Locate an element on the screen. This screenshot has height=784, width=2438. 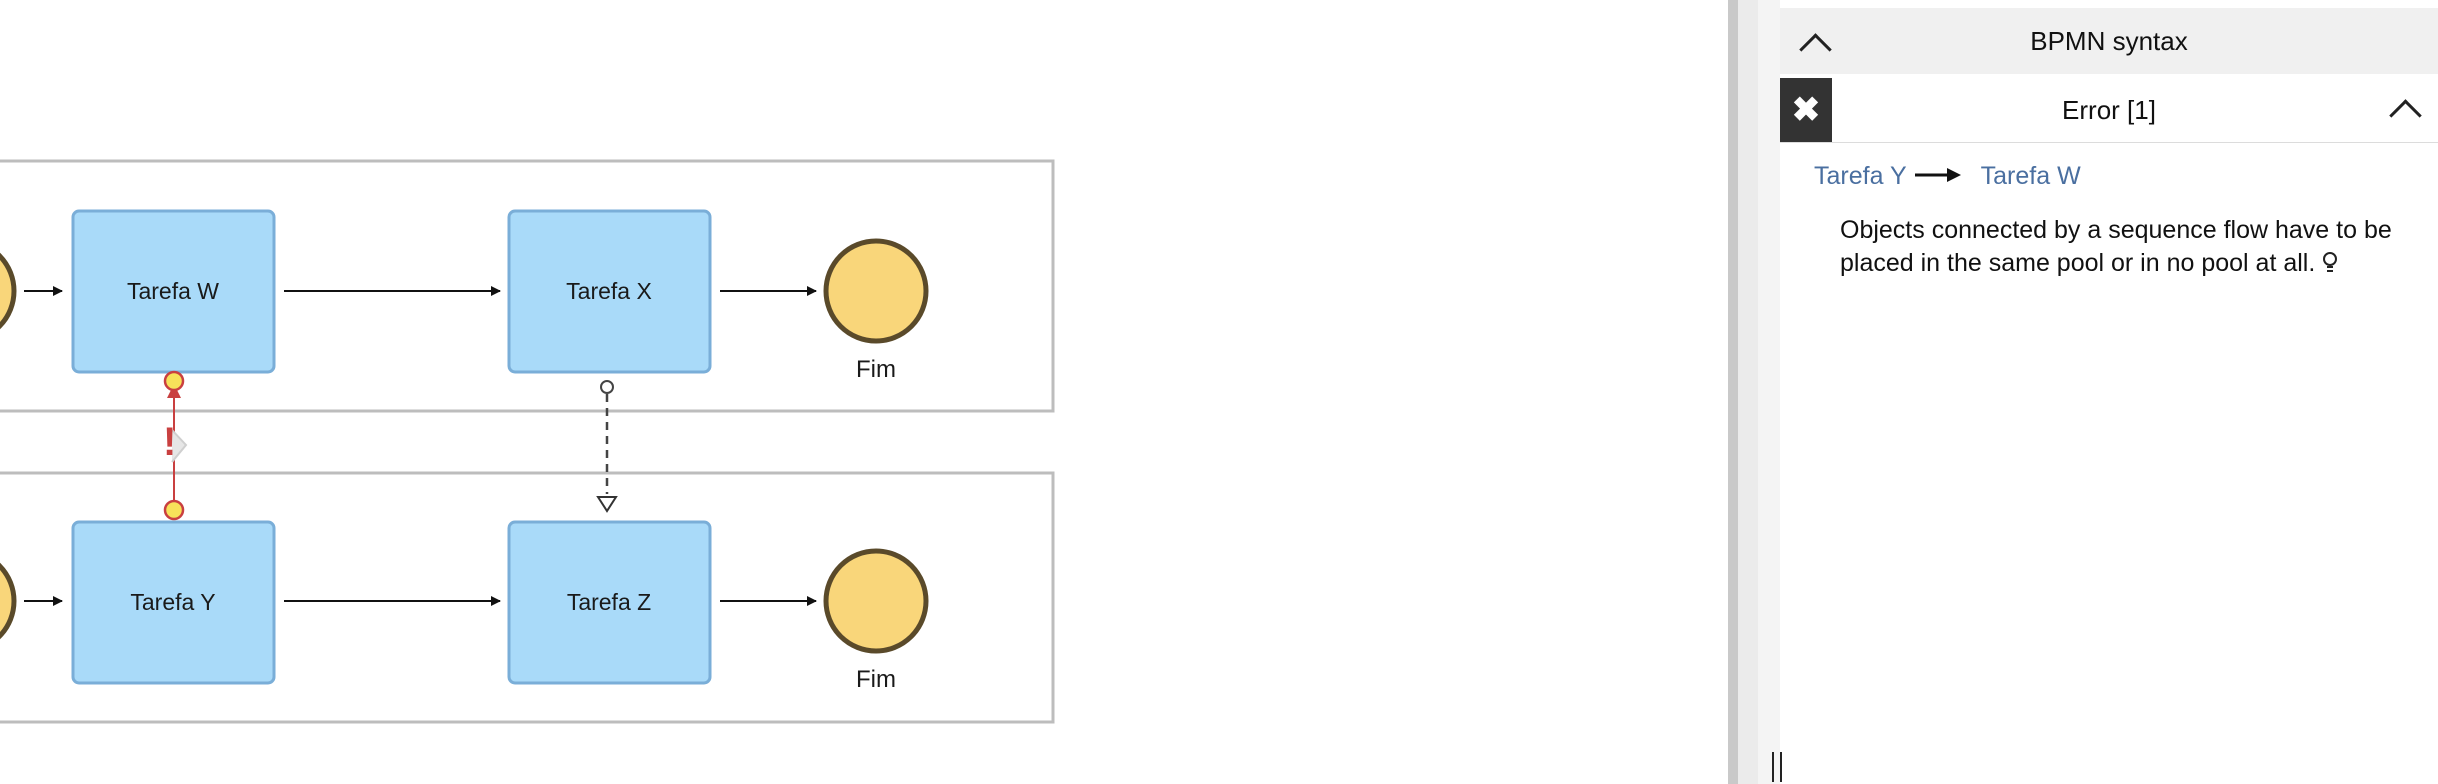
task-label-y: Tarefa Y is located at coordinates (173, 601).